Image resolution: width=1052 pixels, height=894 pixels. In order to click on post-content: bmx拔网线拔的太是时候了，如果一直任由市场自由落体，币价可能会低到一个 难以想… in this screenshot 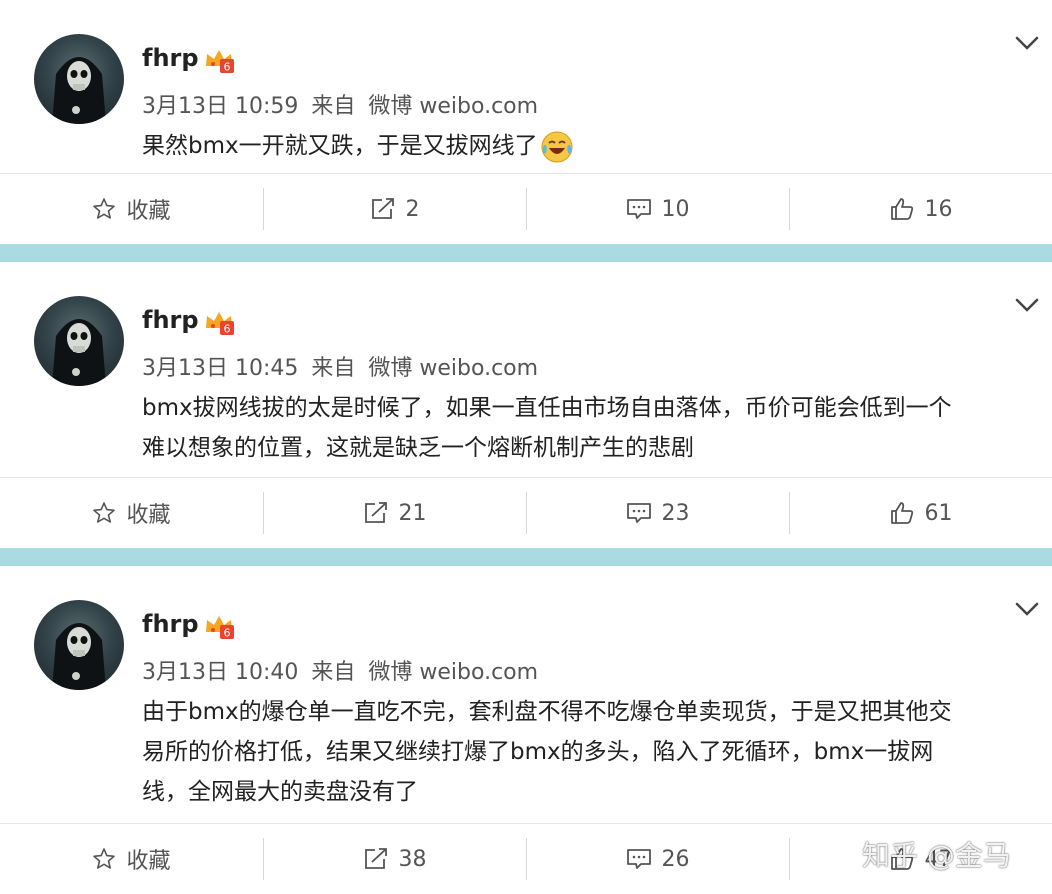, I will do `click(587, 428)`.